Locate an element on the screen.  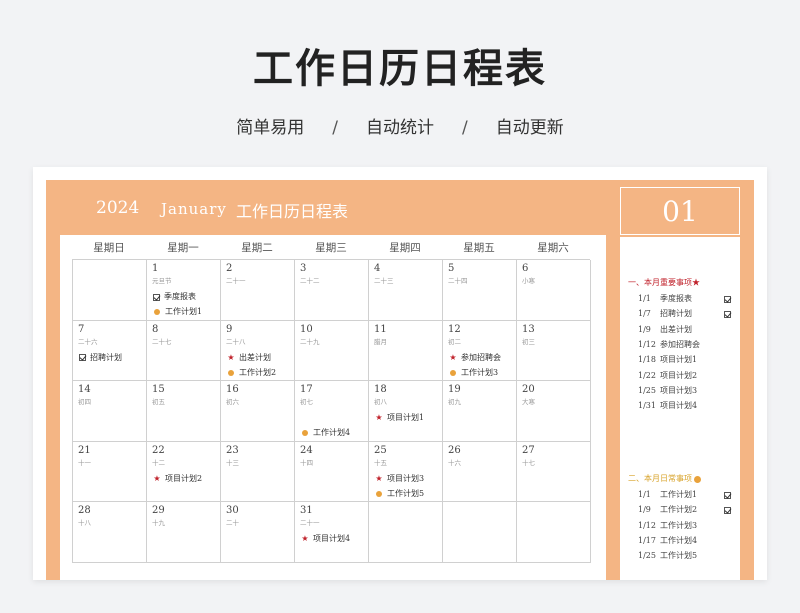
calendar-day: 14 初四 is located at coordinates (110, 411).